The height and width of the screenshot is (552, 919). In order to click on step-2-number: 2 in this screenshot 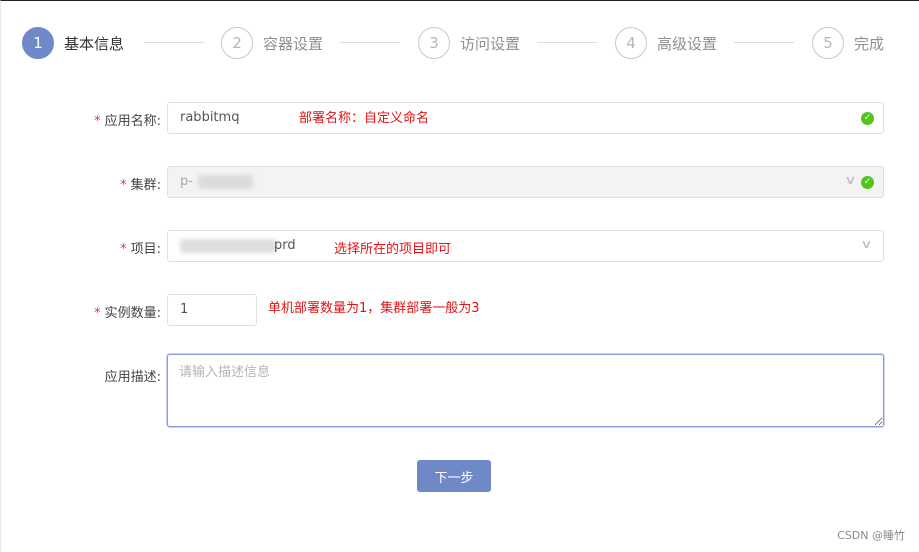, I will do `click(237, 43)`.